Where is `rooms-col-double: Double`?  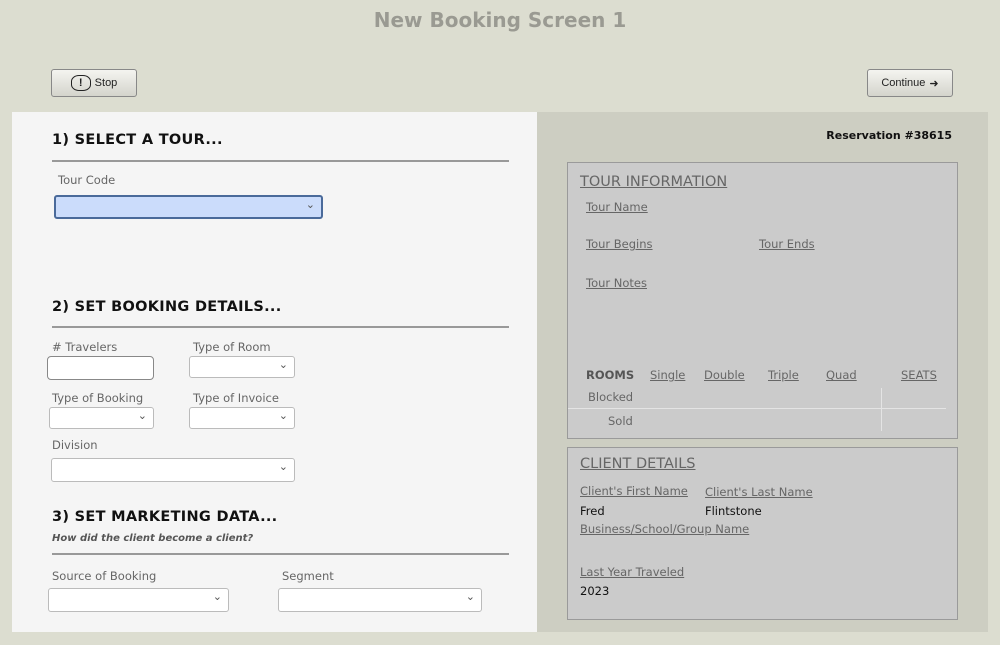
rooms-col-double: Double is located at coordinates (724, 375).